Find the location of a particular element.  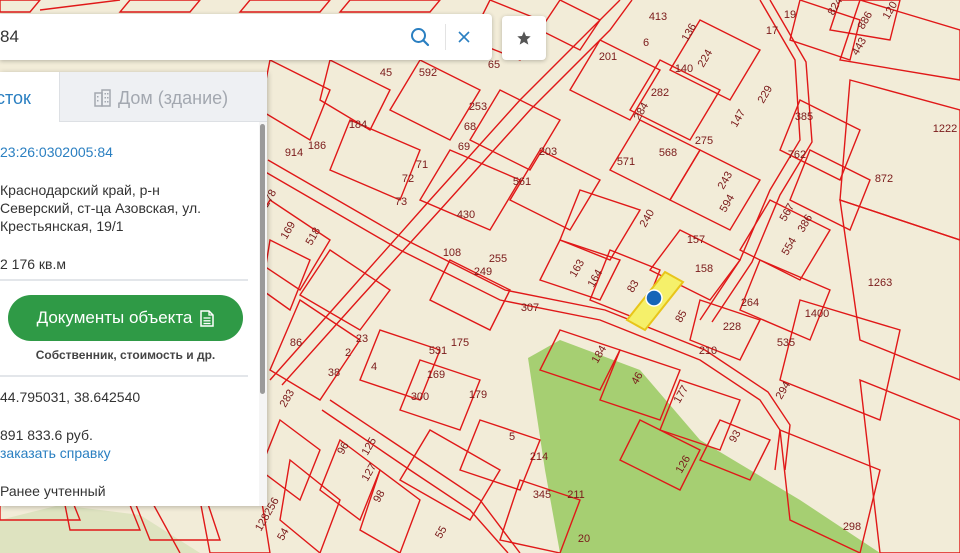

plot-label: 385 is located at coordinates (804, 117).